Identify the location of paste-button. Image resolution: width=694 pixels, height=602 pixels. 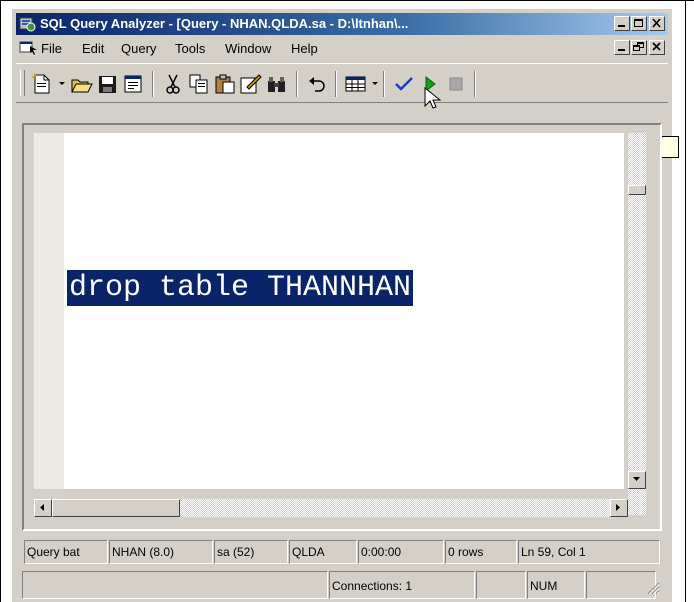
(225, 84).